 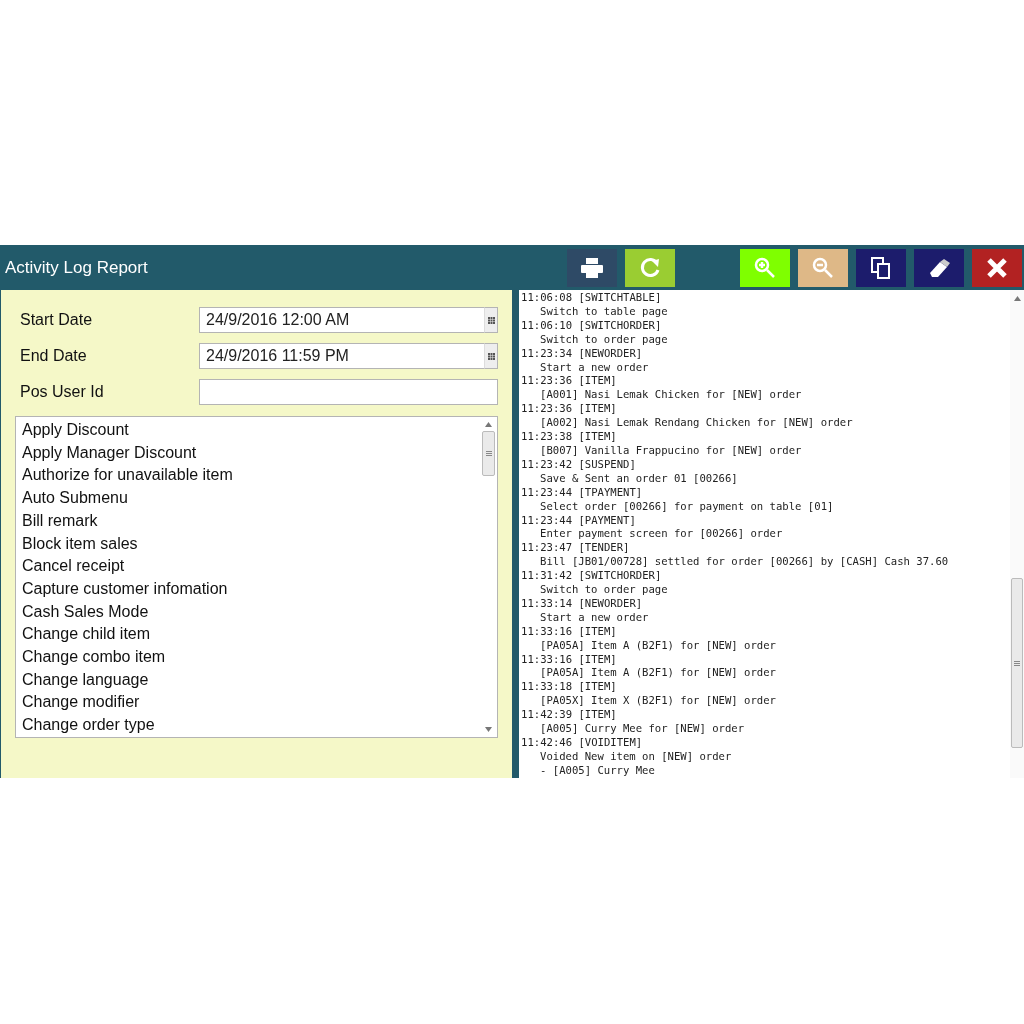 I want to click on input-field, so click(x=348, y=392).